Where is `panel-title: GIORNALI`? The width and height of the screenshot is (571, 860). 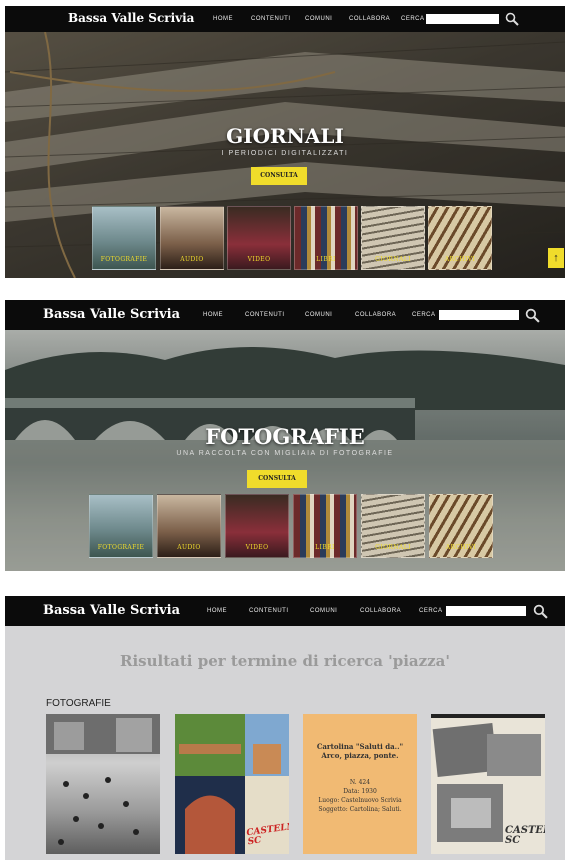
panel-title: GIORNALI is located at coordinates (285, 136).